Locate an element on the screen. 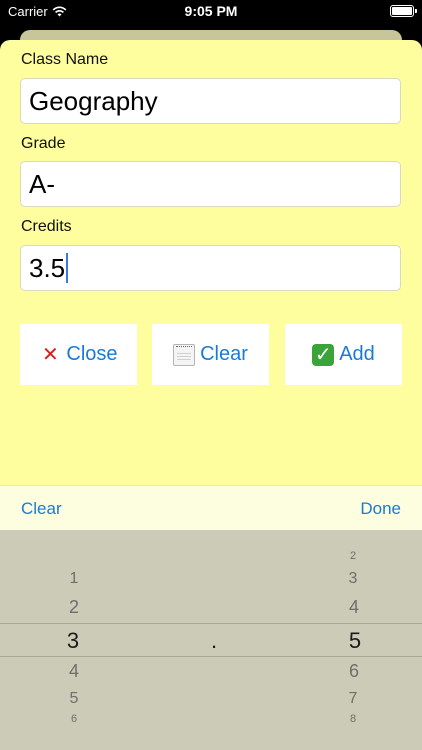 The height and width of the screenshot is (750, 422). picker-left-option: 6 is located at coordinates (74, 719).